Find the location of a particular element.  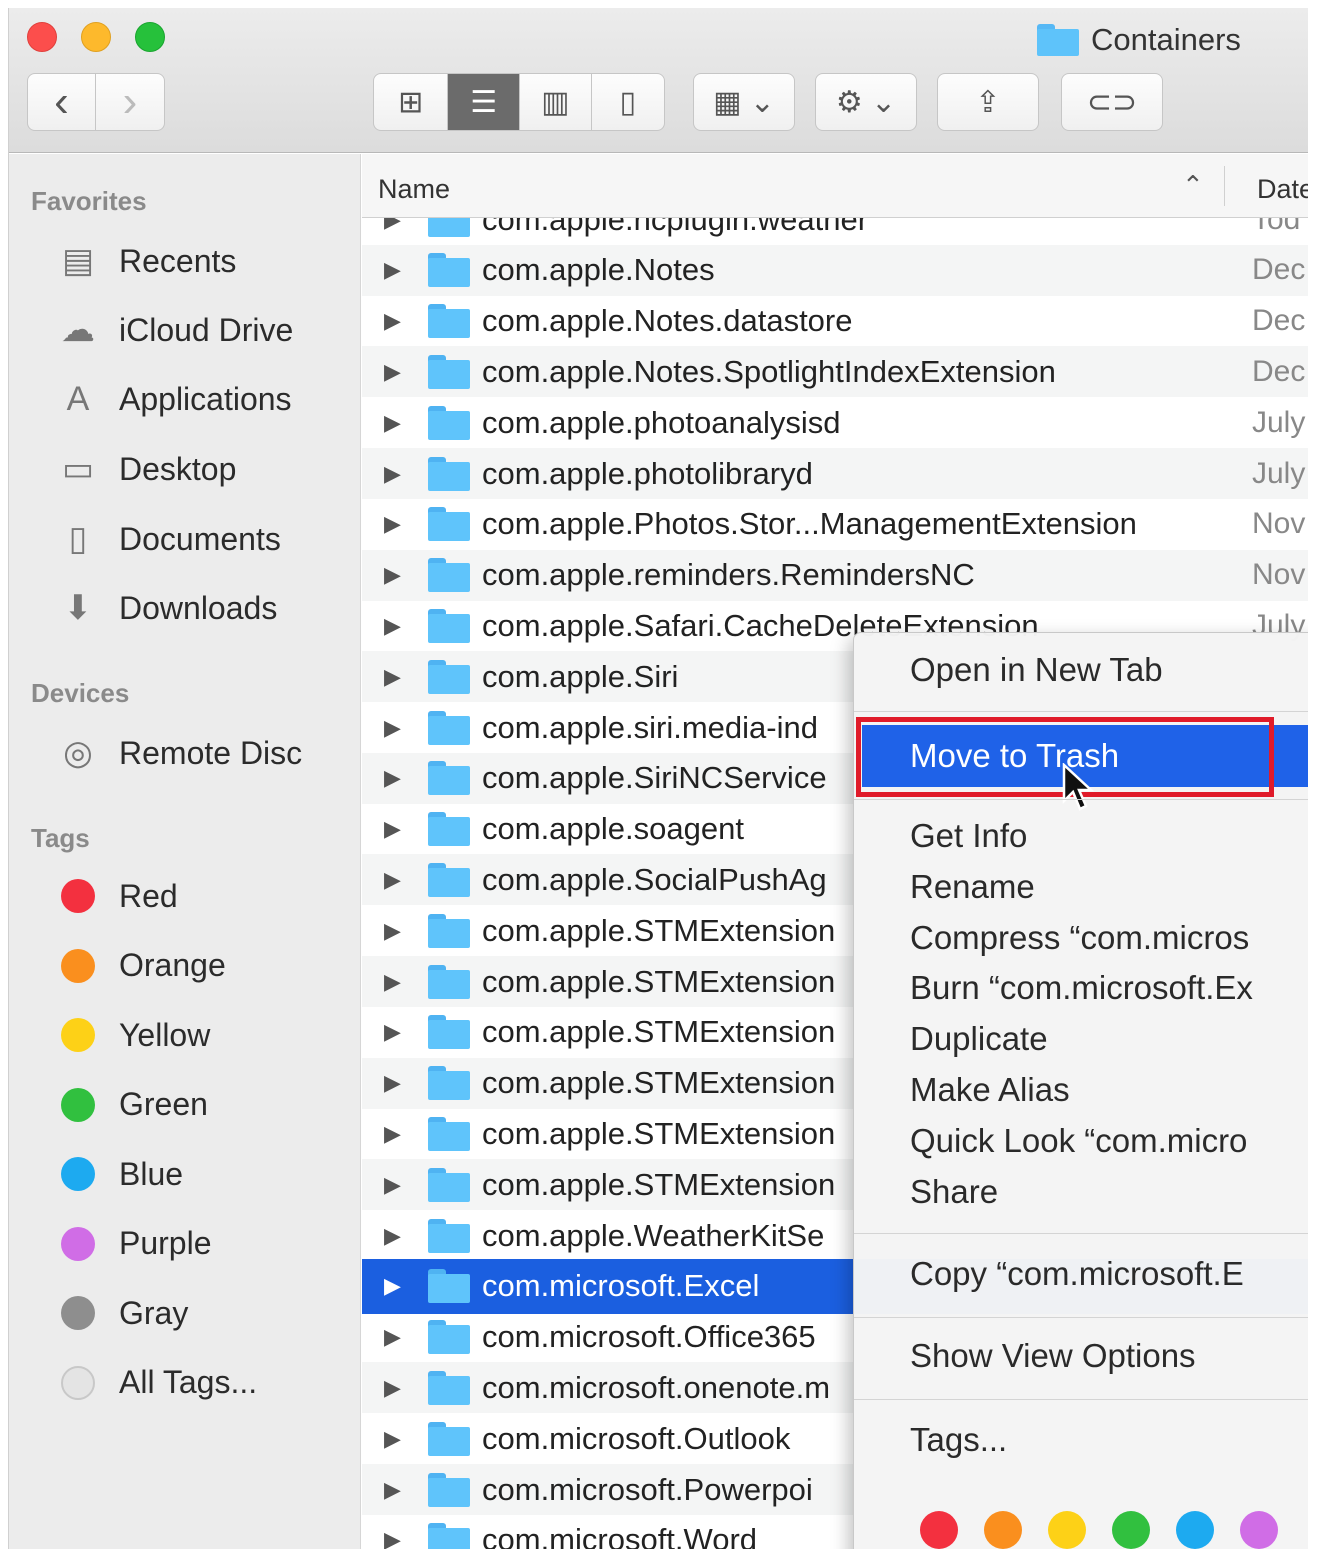

menu-item-rename: Rename is located at coordinates (972, 887).